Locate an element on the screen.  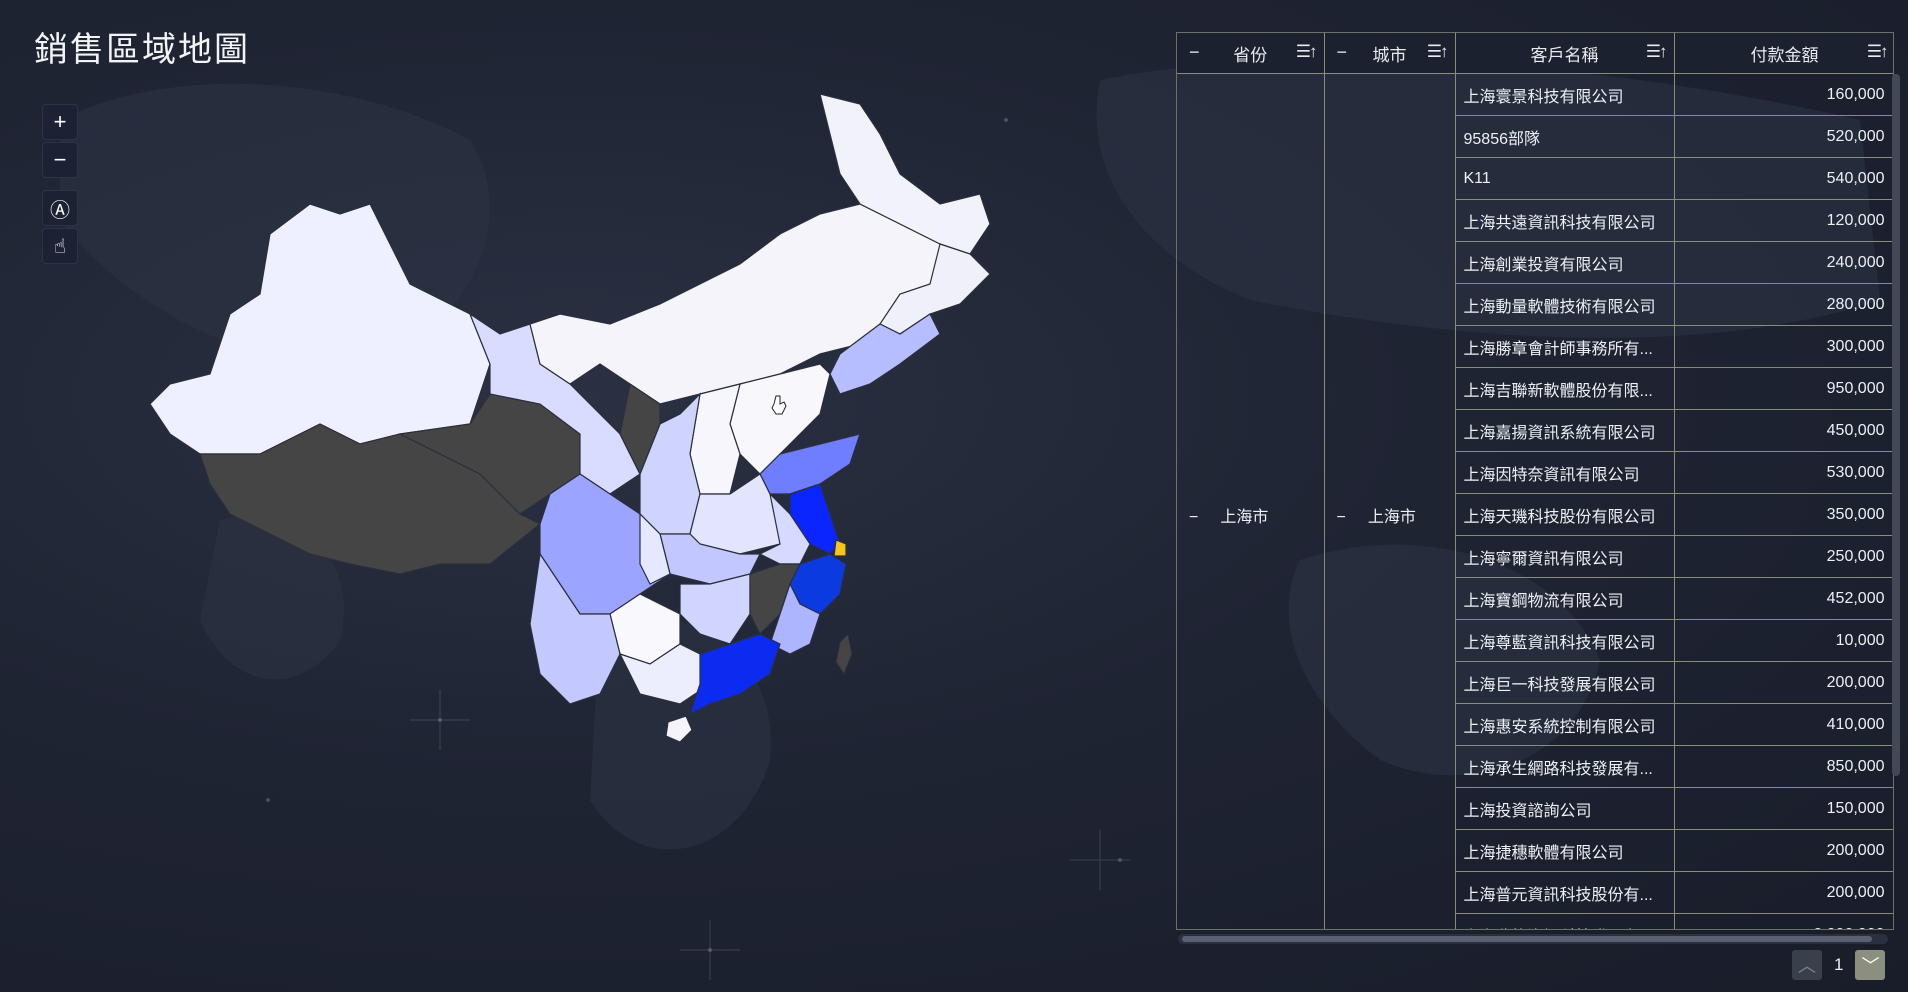
amount-cell: 540,000 is located at coordinates (1783, 178).